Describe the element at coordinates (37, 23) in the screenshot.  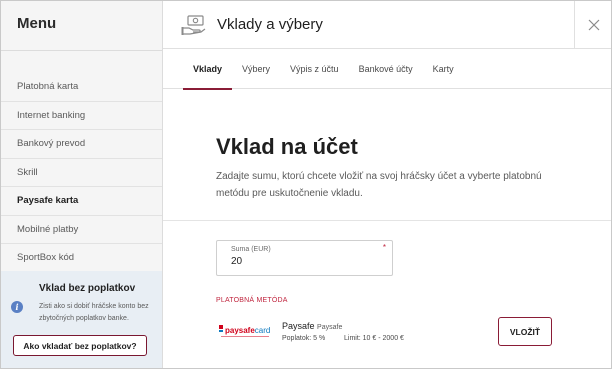
I see `sidebar-title: Menu` at that location.